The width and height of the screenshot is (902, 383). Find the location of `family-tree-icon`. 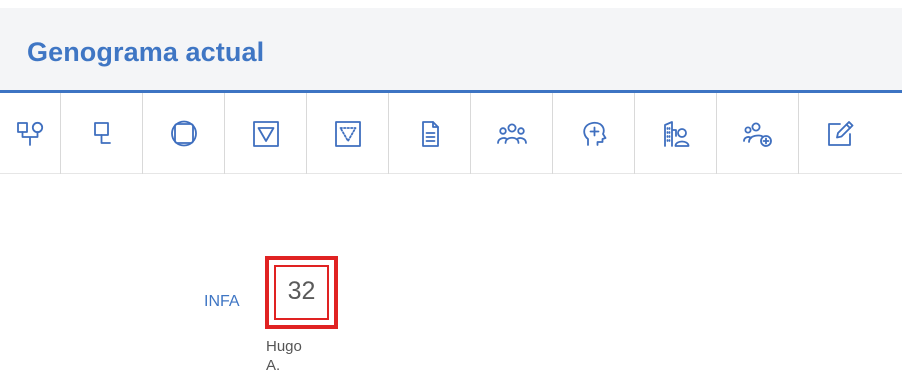

family-tree-icon is located at coordinates (30, 133).